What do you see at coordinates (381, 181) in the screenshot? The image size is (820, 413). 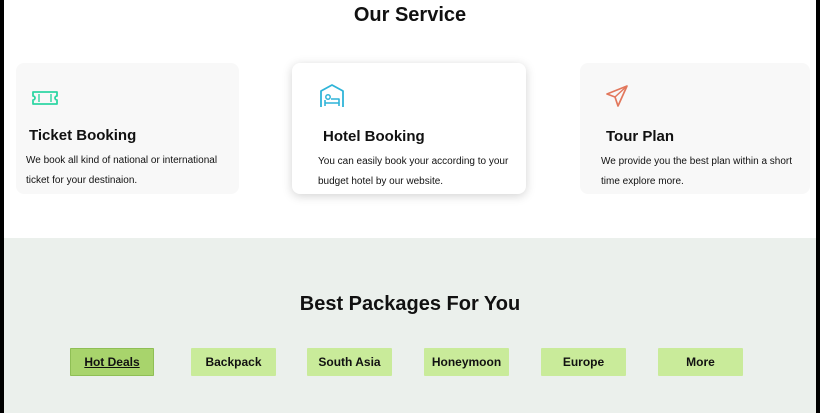 I see `service-card-desc-line2: budget hotel by our website.` at bounding box center [381, 181].